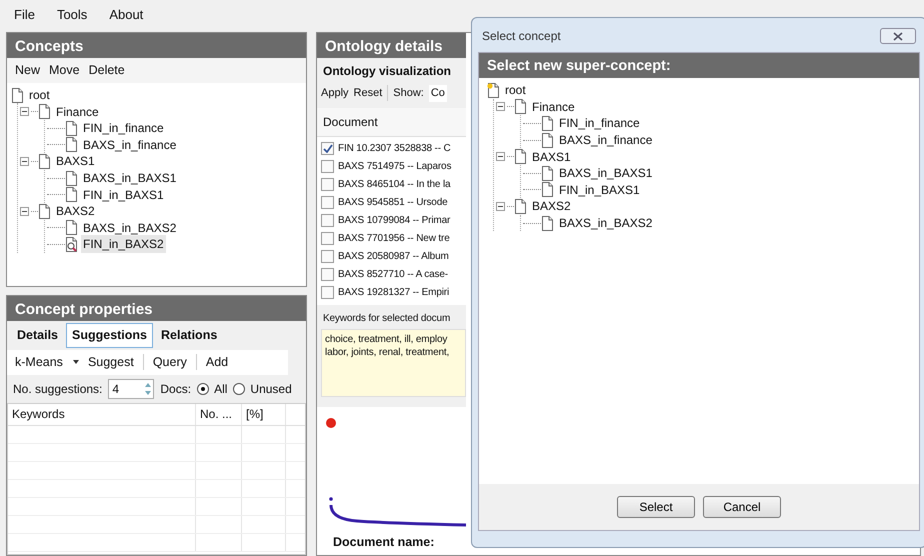  I want to click on text-line: labor, joints, renal, treatment,, so click(387, 352).